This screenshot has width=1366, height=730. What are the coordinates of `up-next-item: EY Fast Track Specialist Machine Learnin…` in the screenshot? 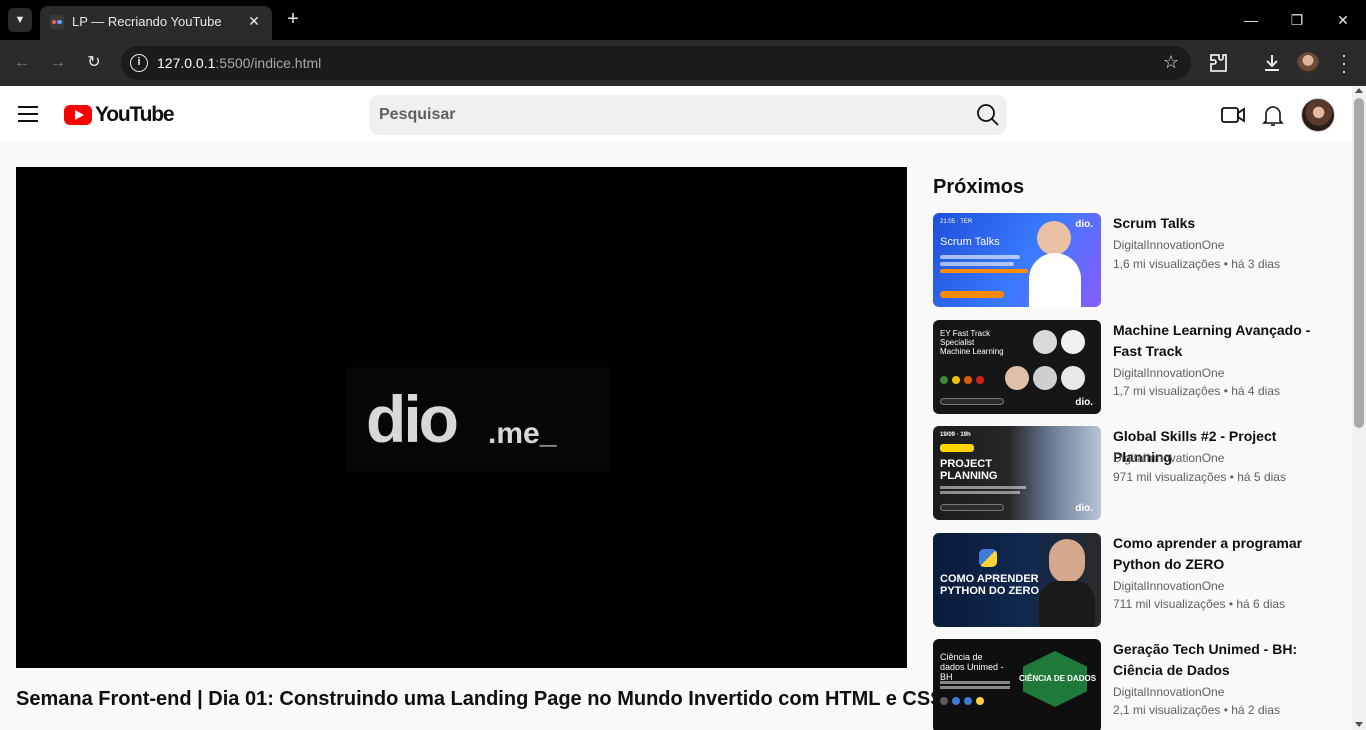 It's located at (1133, 368).